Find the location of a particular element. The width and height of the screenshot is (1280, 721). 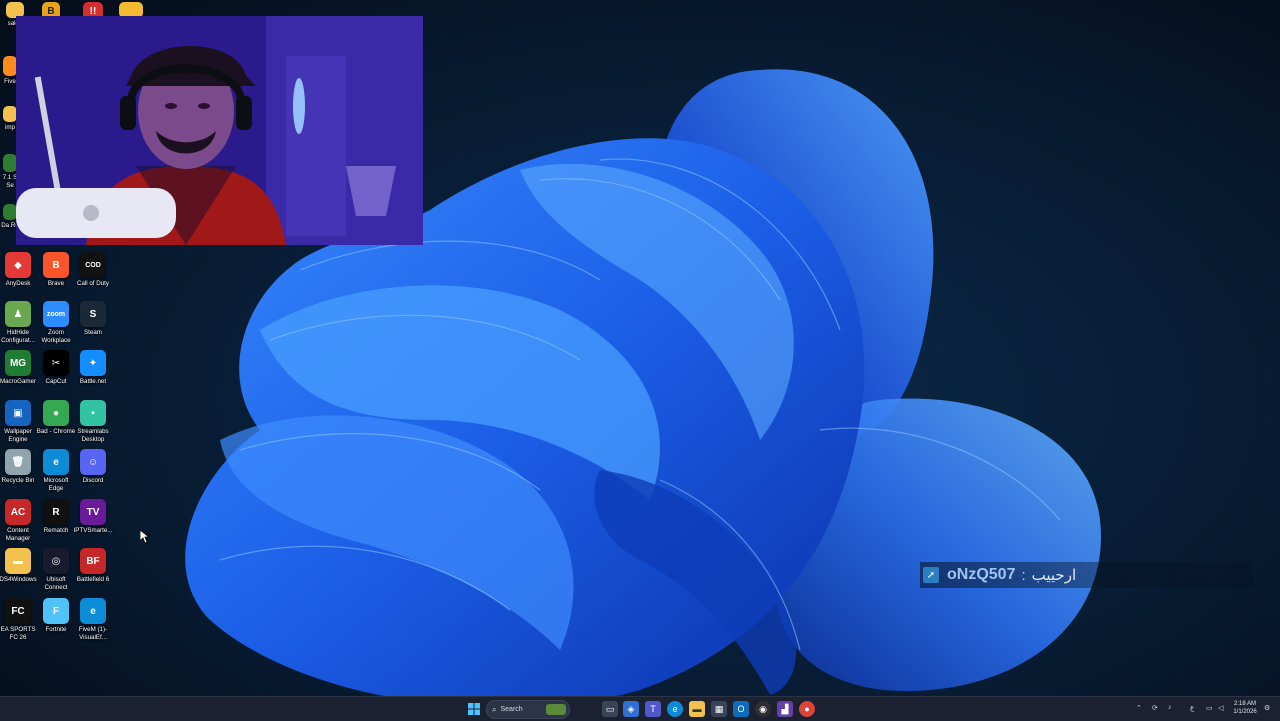

desktop-icon: MG MacroGamer is located at coordinates (19, 368).